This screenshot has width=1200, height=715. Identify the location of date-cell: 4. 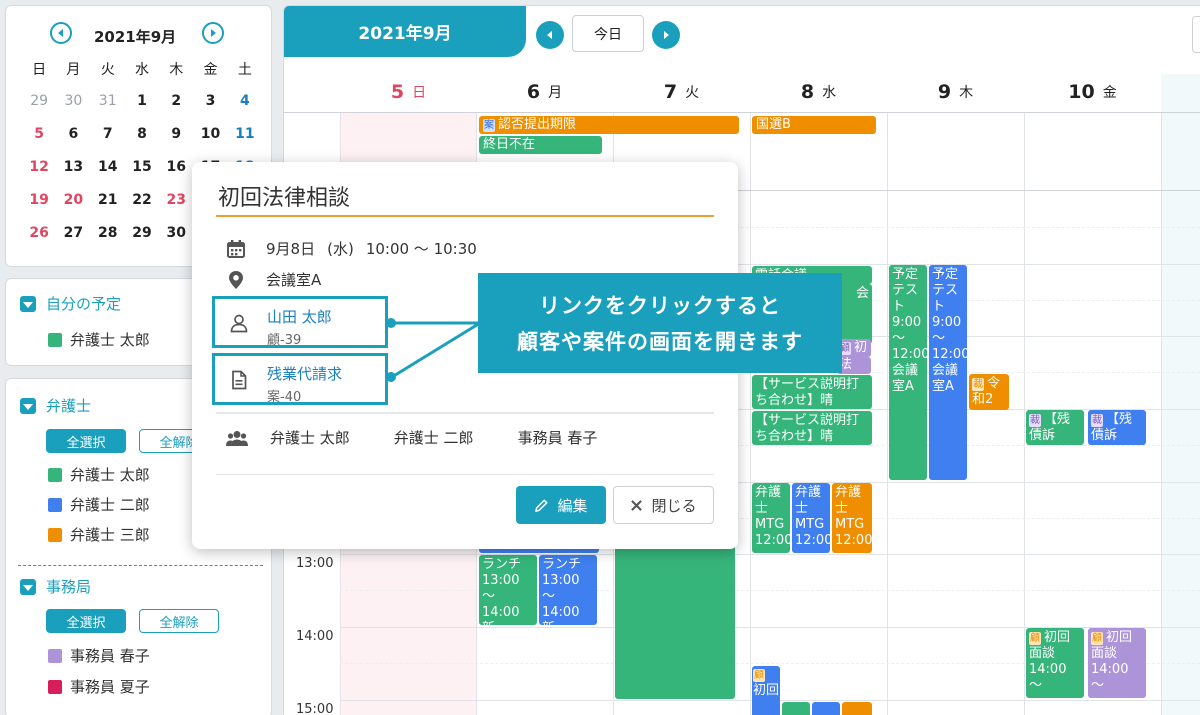
(245, 101).